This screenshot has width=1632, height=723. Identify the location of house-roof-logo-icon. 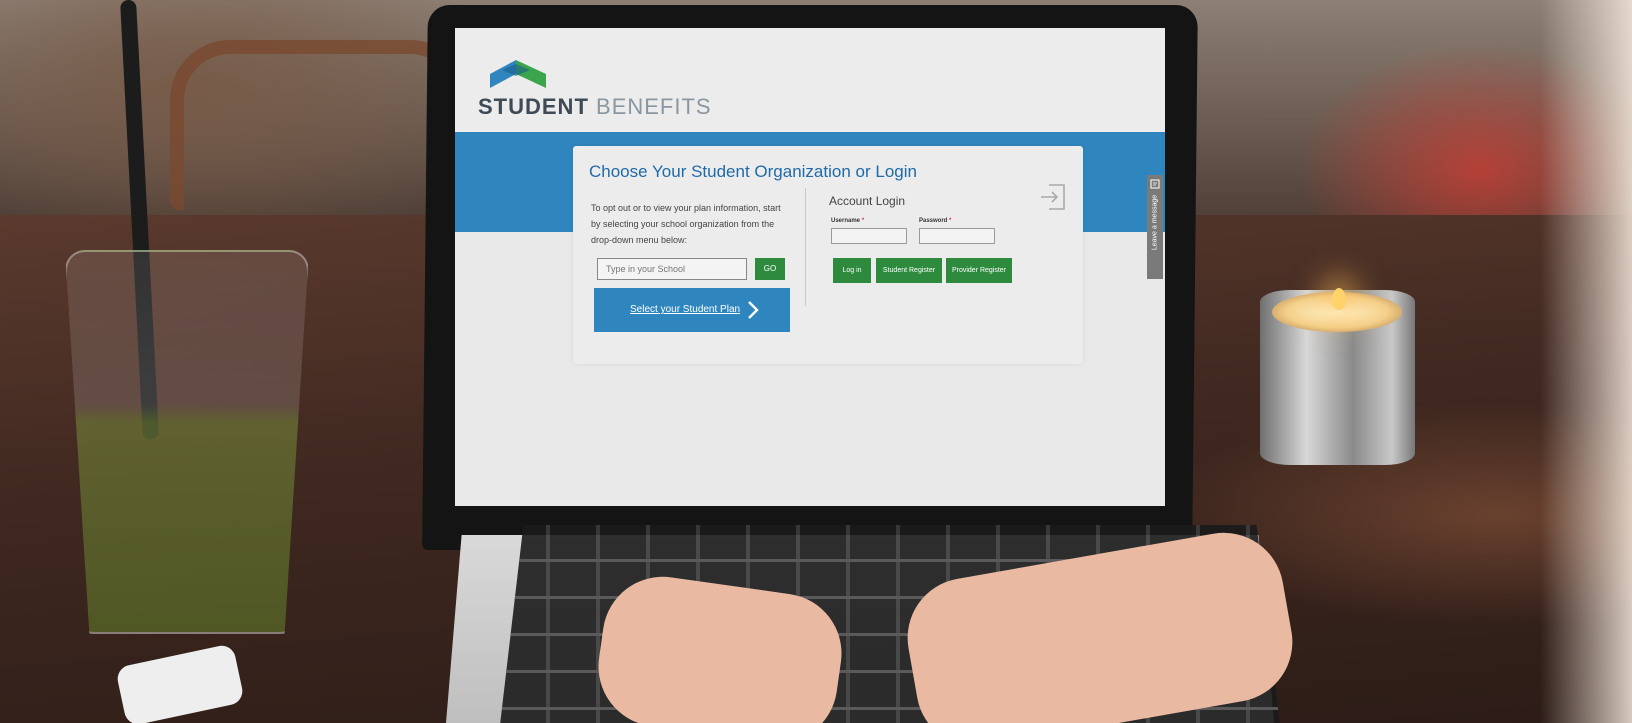
(518, 74).